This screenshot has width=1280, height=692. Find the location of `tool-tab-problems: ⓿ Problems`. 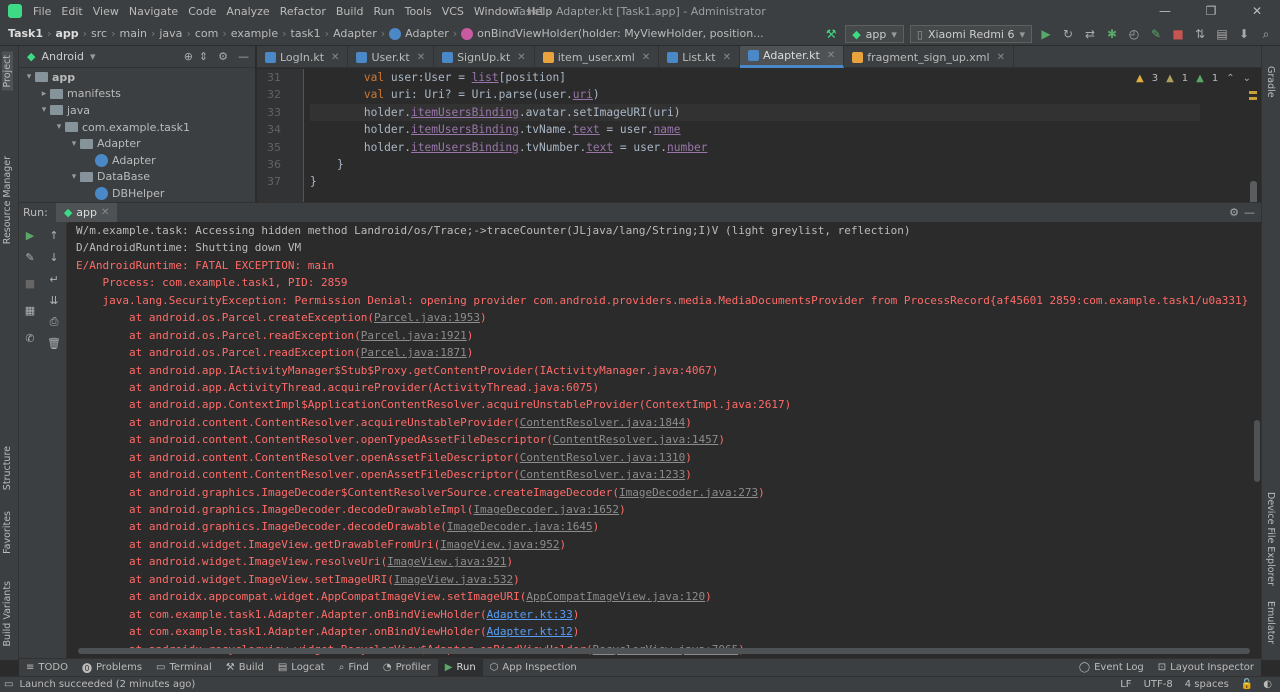

tool-tab-problems: ⓿ Problems is located at coordinates (112, 668).